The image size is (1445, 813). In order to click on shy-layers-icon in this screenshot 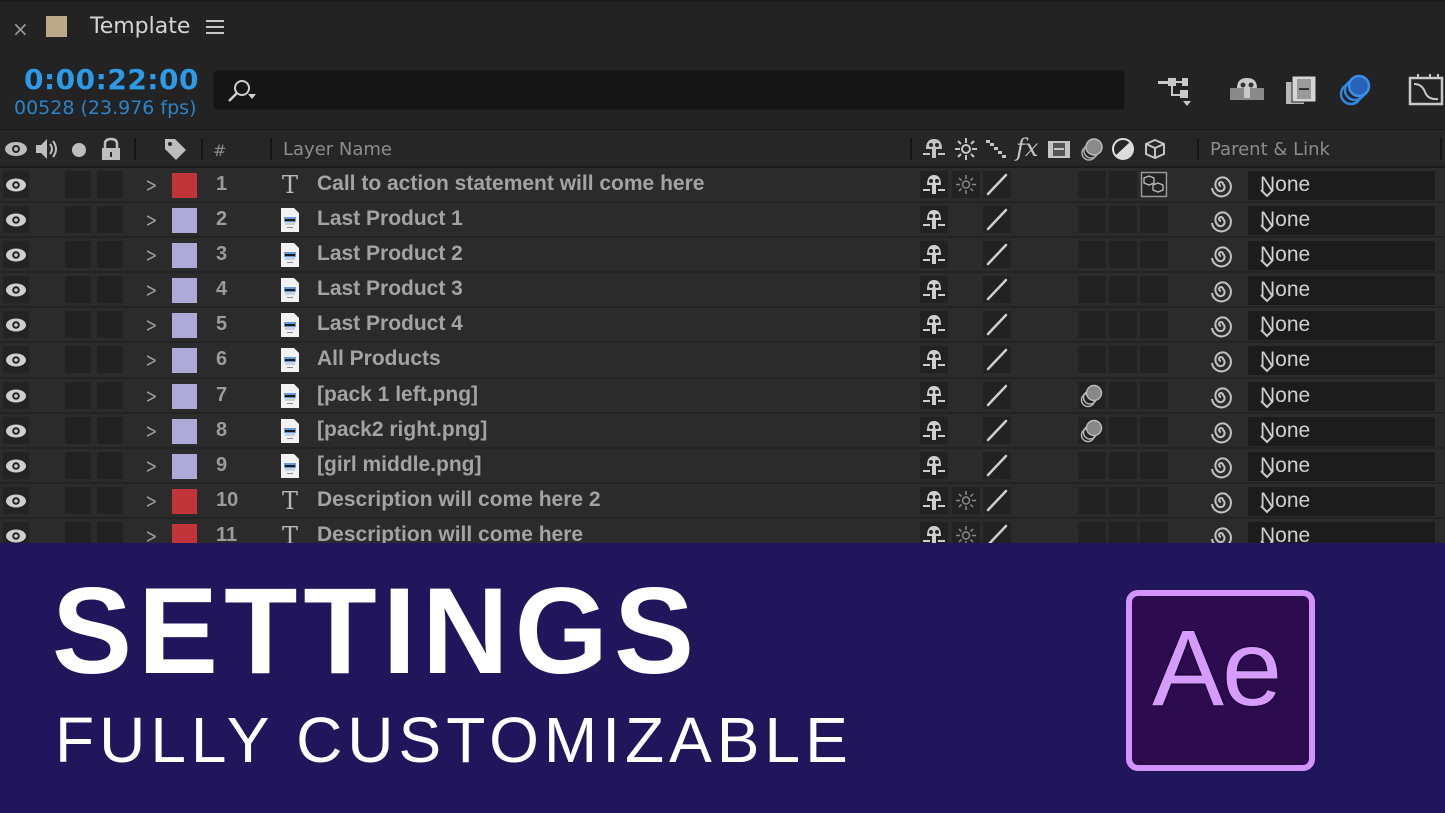, I will do `click(1247, 90)`.